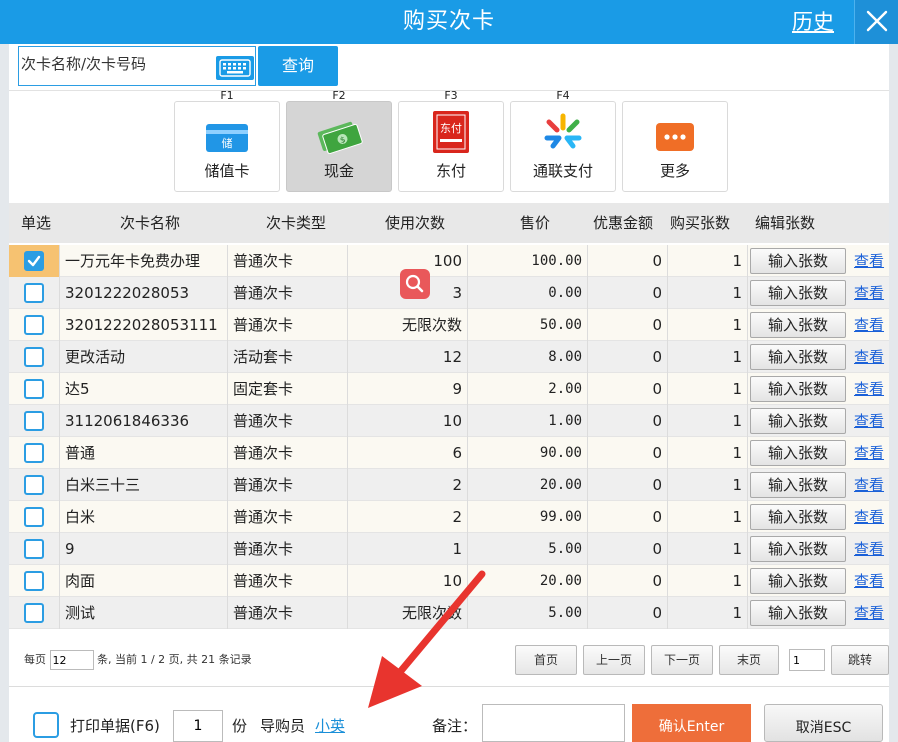 The height and width of the screenshot is (742, 898). I want to click on pay-cash: F2 $ 现金, so click(339, 140).